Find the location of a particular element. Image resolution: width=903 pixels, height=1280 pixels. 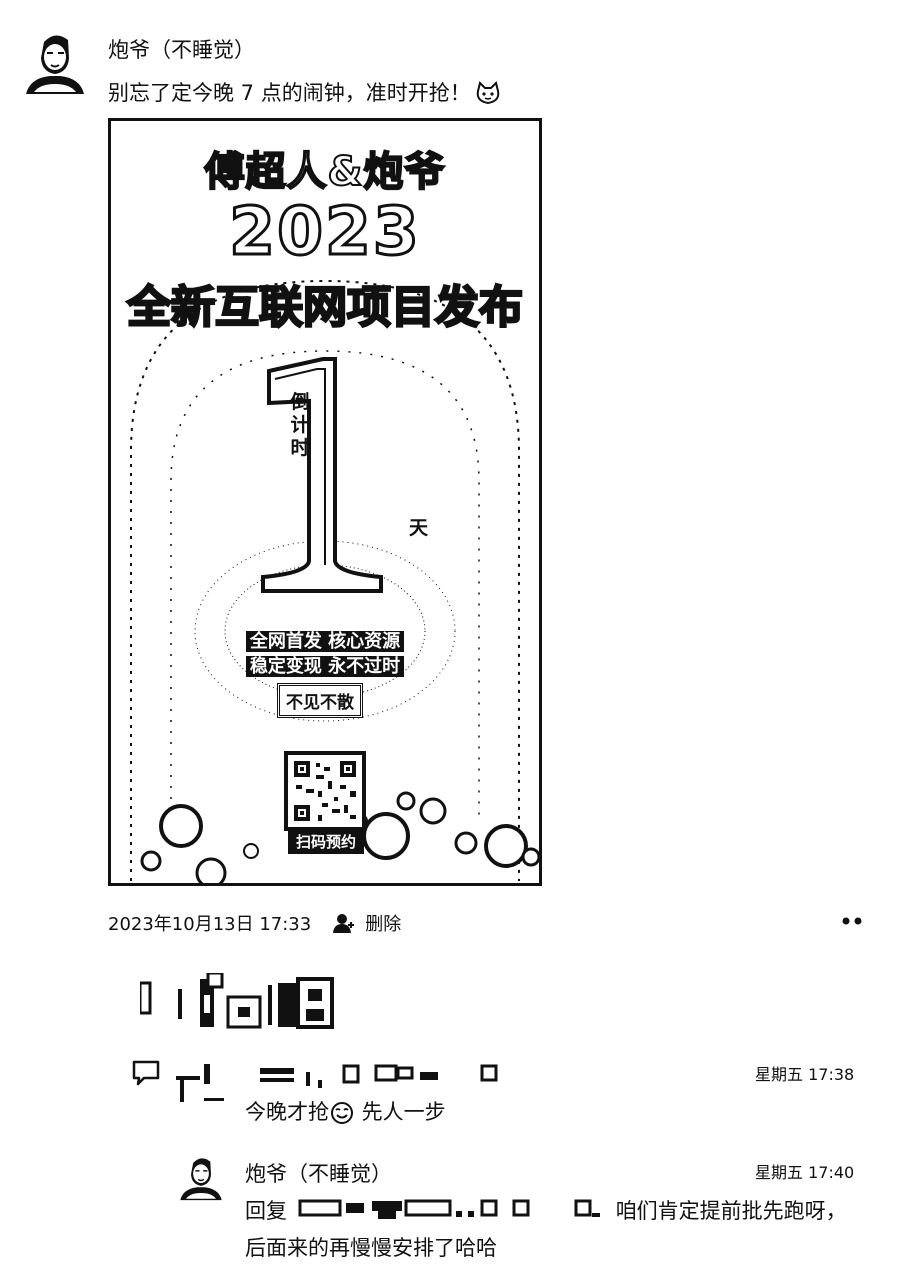

poster-slogan-line1-text: 全网首发 核心资源 is located at coordinates (325, 641).